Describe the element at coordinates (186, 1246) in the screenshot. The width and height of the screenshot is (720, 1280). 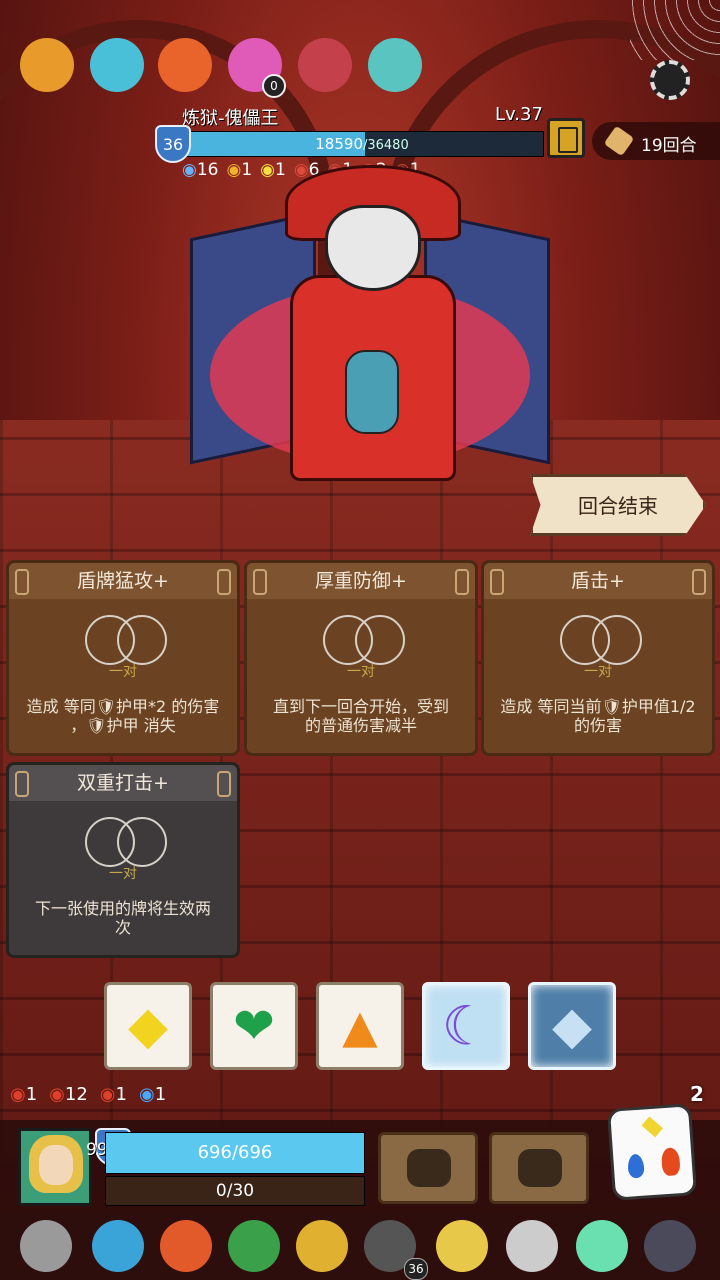
I see `meat-icon` at that location.